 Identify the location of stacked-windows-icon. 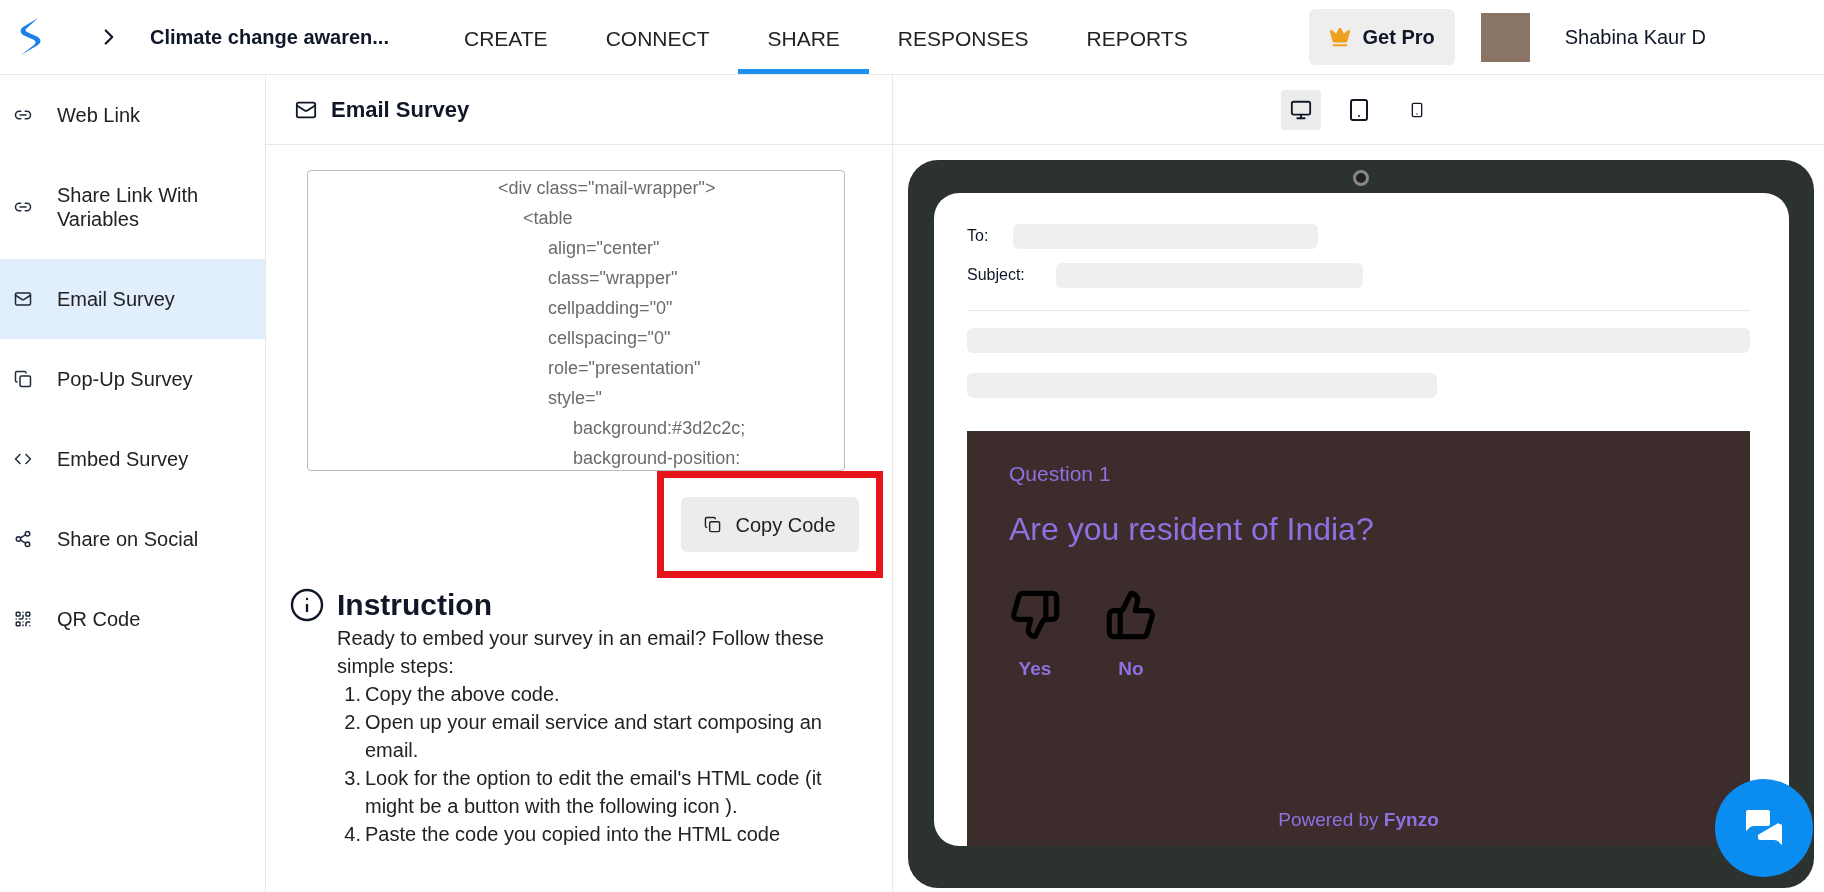
(23, 379).